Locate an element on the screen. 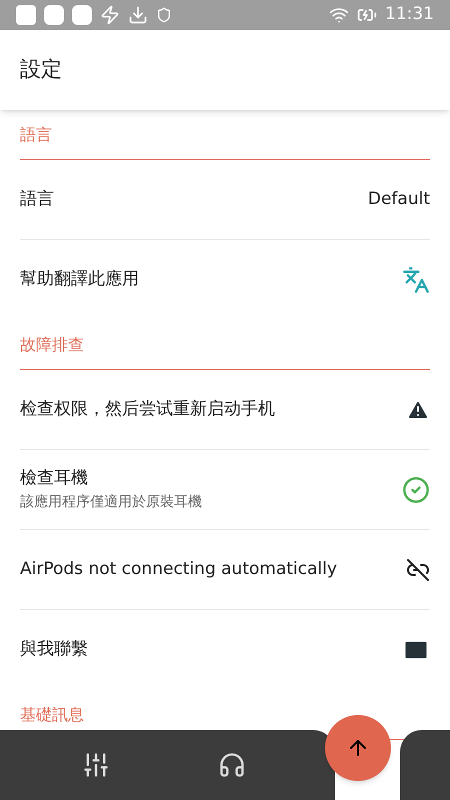  section-header: 故障排查 is located at coordinates (52, 345).